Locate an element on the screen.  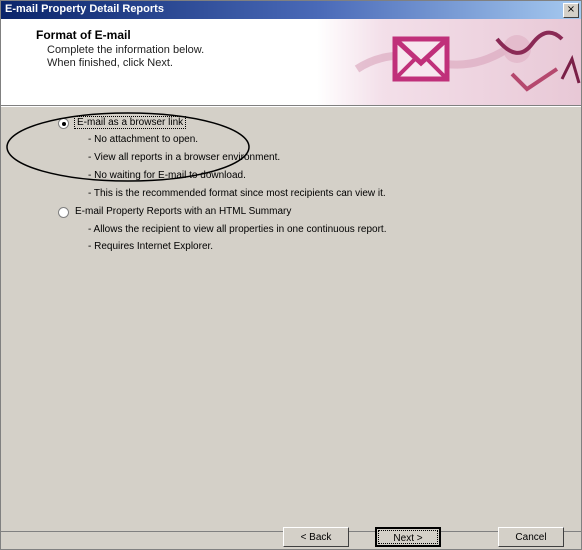
option-browser-link-detail-3: - No waiting for E-mail to download. is located at coordinates (167, 175).